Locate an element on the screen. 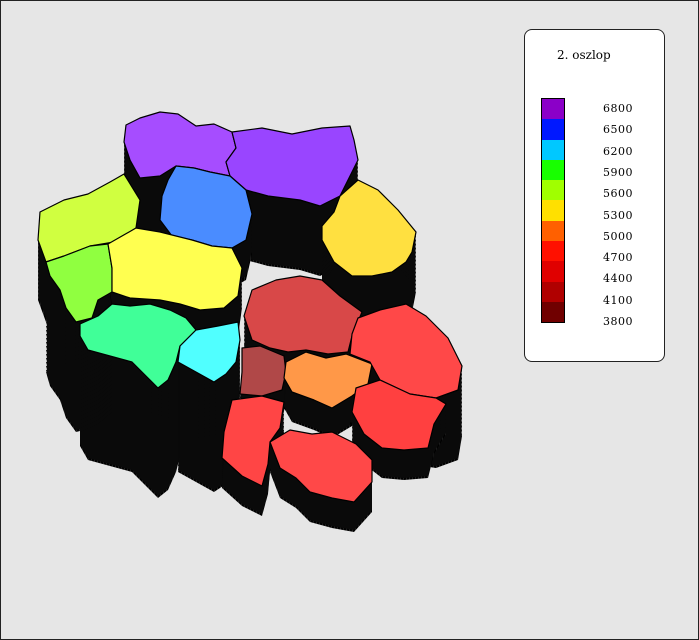 The image size is (699, 640). legend-value-label: 5900 is located at coordinates (618, 172).